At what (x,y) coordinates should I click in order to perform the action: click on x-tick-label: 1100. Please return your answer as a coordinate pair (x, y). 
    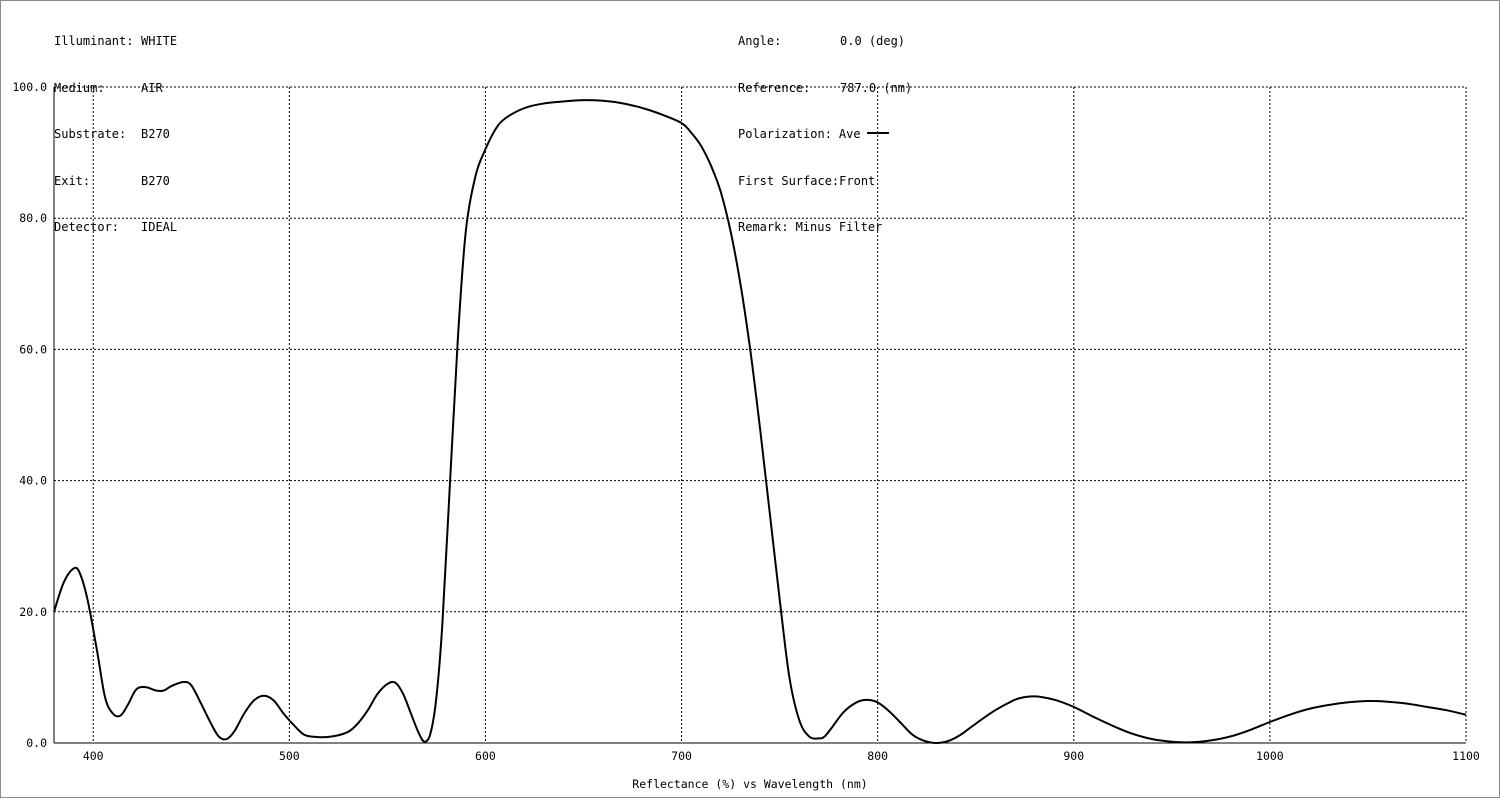
    Looking at the image, I should click on (1466, 756).